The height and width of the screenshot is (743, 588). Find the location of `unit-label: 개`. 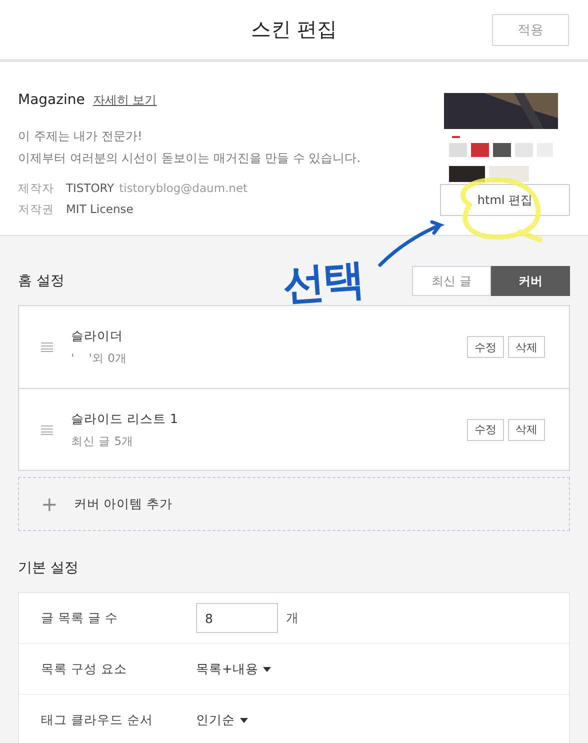

unit-label: 개 is located at coordinates (292, 618).